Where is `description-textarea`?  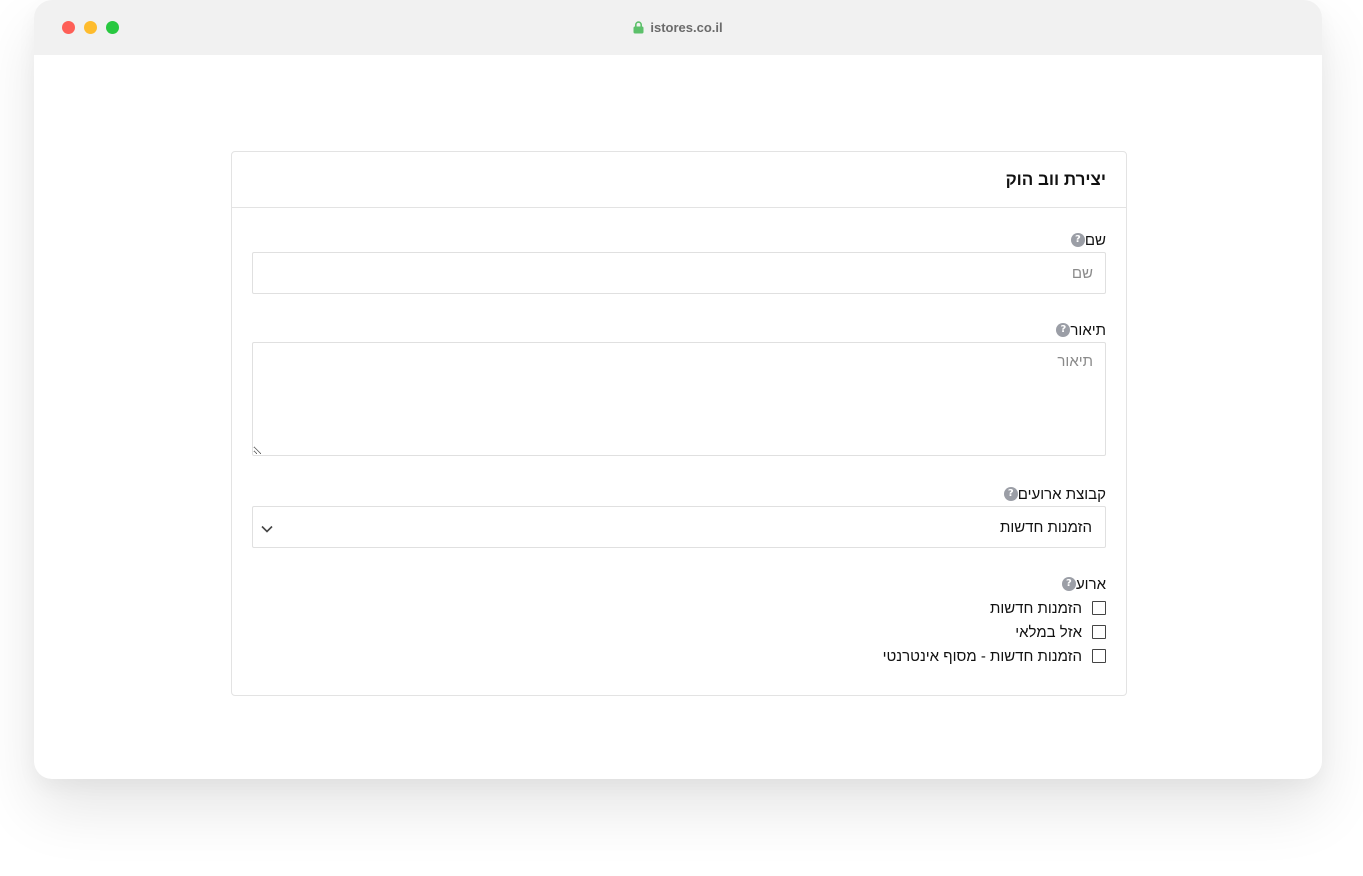
description-textarea is located at coordinates (679, 399).